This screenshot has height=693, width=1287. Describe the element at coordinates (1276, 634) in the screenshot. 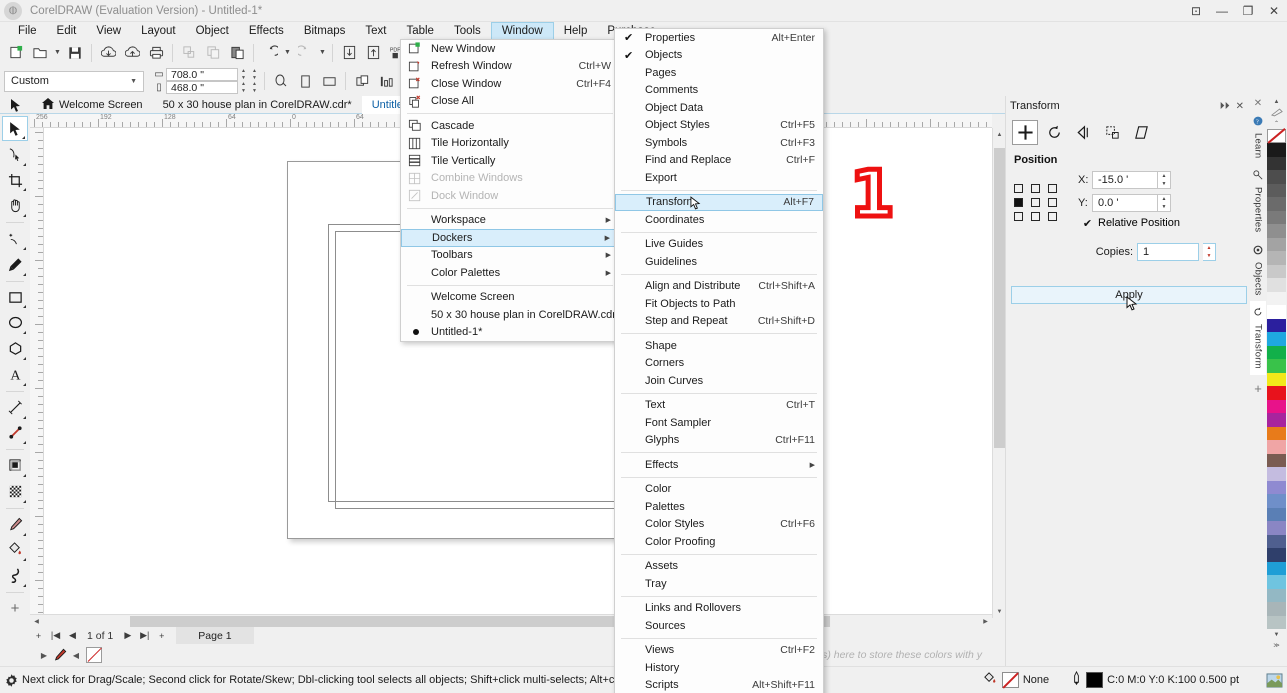

I see `palette-down-icon: ▼` at that location.